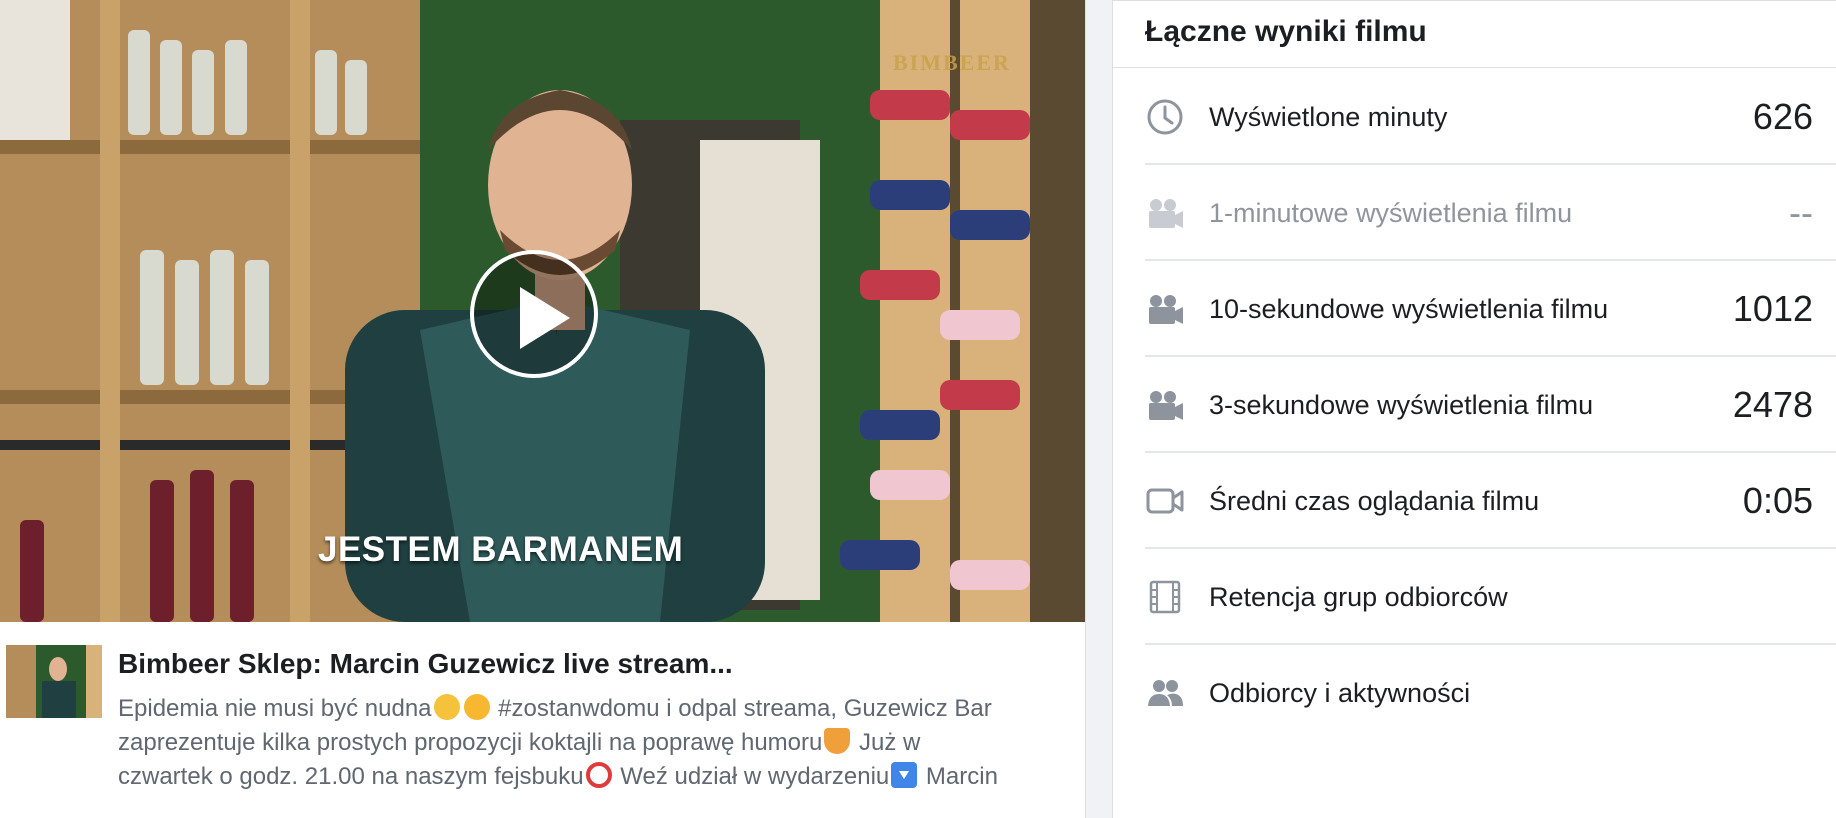  What do you see at coordinates (1772, 404) in the screenshot?
I see `metric-value: 2478` at bounding box center [1772, 404].